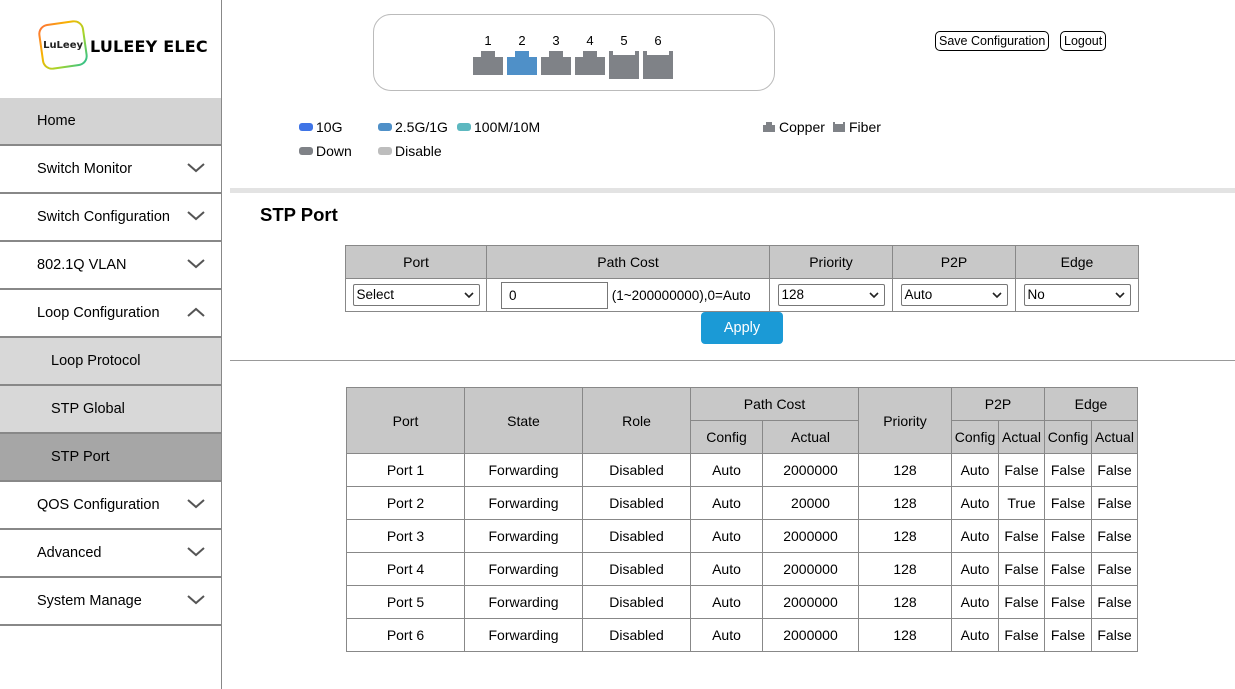 This screenshot has height=689, width=1235. I want to click on edge-cell: No, so click(1077, 295).